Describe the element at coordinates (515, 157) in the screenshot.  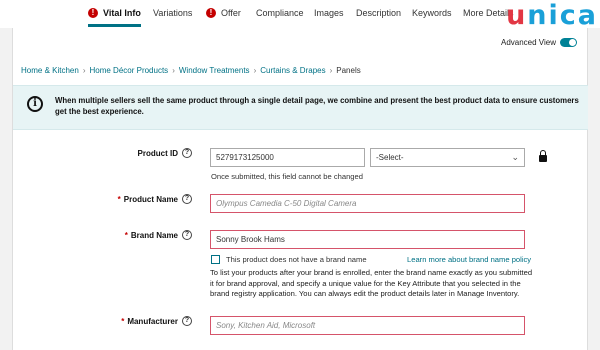
I see `chevron-down-icon: ⌄` at that location.